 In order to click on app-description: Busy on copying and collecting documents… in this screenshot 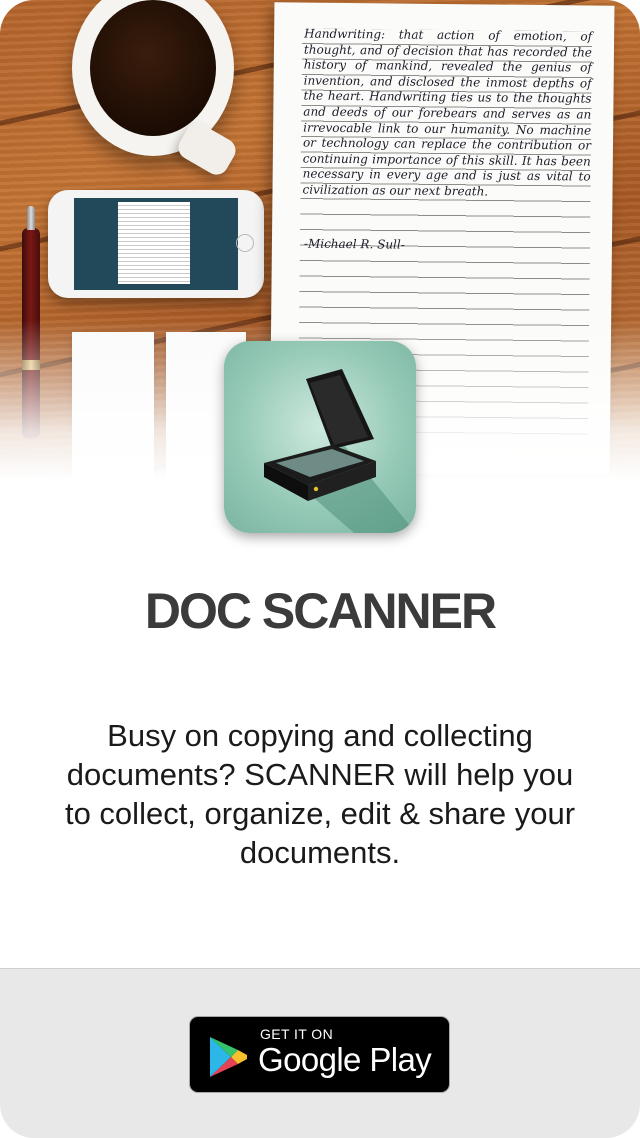, I will do `click(320, 794)`.